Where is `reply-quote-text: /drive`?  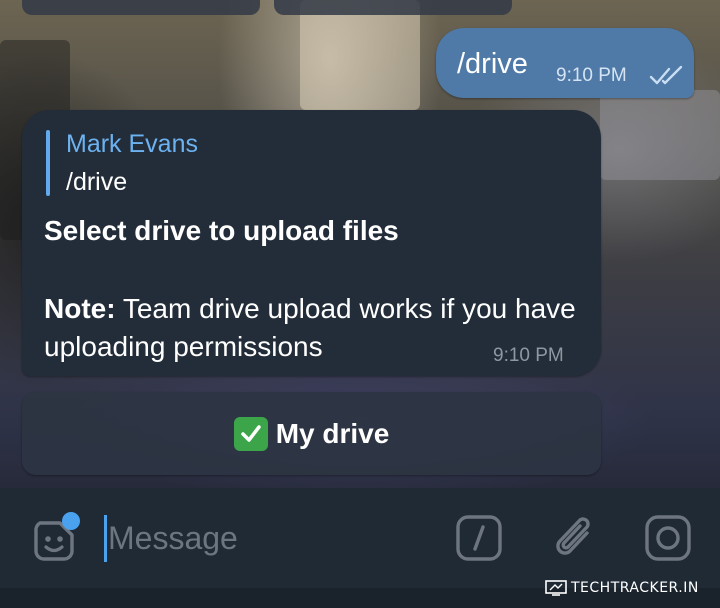 reply-quote-text: /drive is located at coordinates (96, 182).